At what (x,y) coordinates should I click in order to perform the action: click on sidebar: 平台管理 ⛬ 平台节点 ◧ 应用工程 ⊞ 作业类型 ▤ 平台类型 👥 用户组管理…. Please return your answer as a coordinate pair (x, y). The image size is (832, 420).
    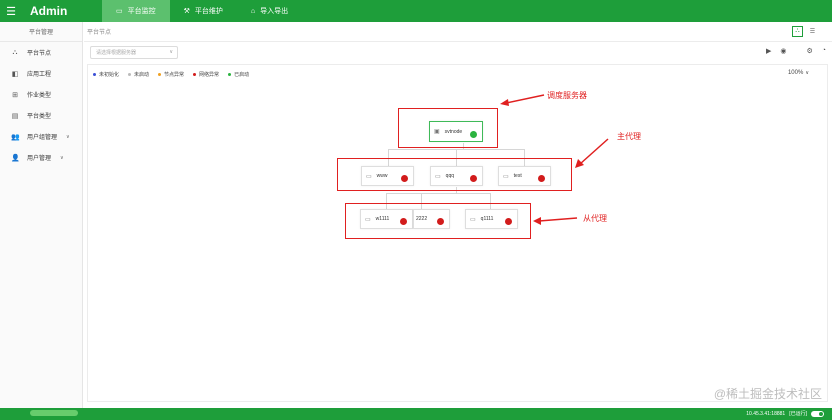
    Looking at the image, I should click on (41, 215).